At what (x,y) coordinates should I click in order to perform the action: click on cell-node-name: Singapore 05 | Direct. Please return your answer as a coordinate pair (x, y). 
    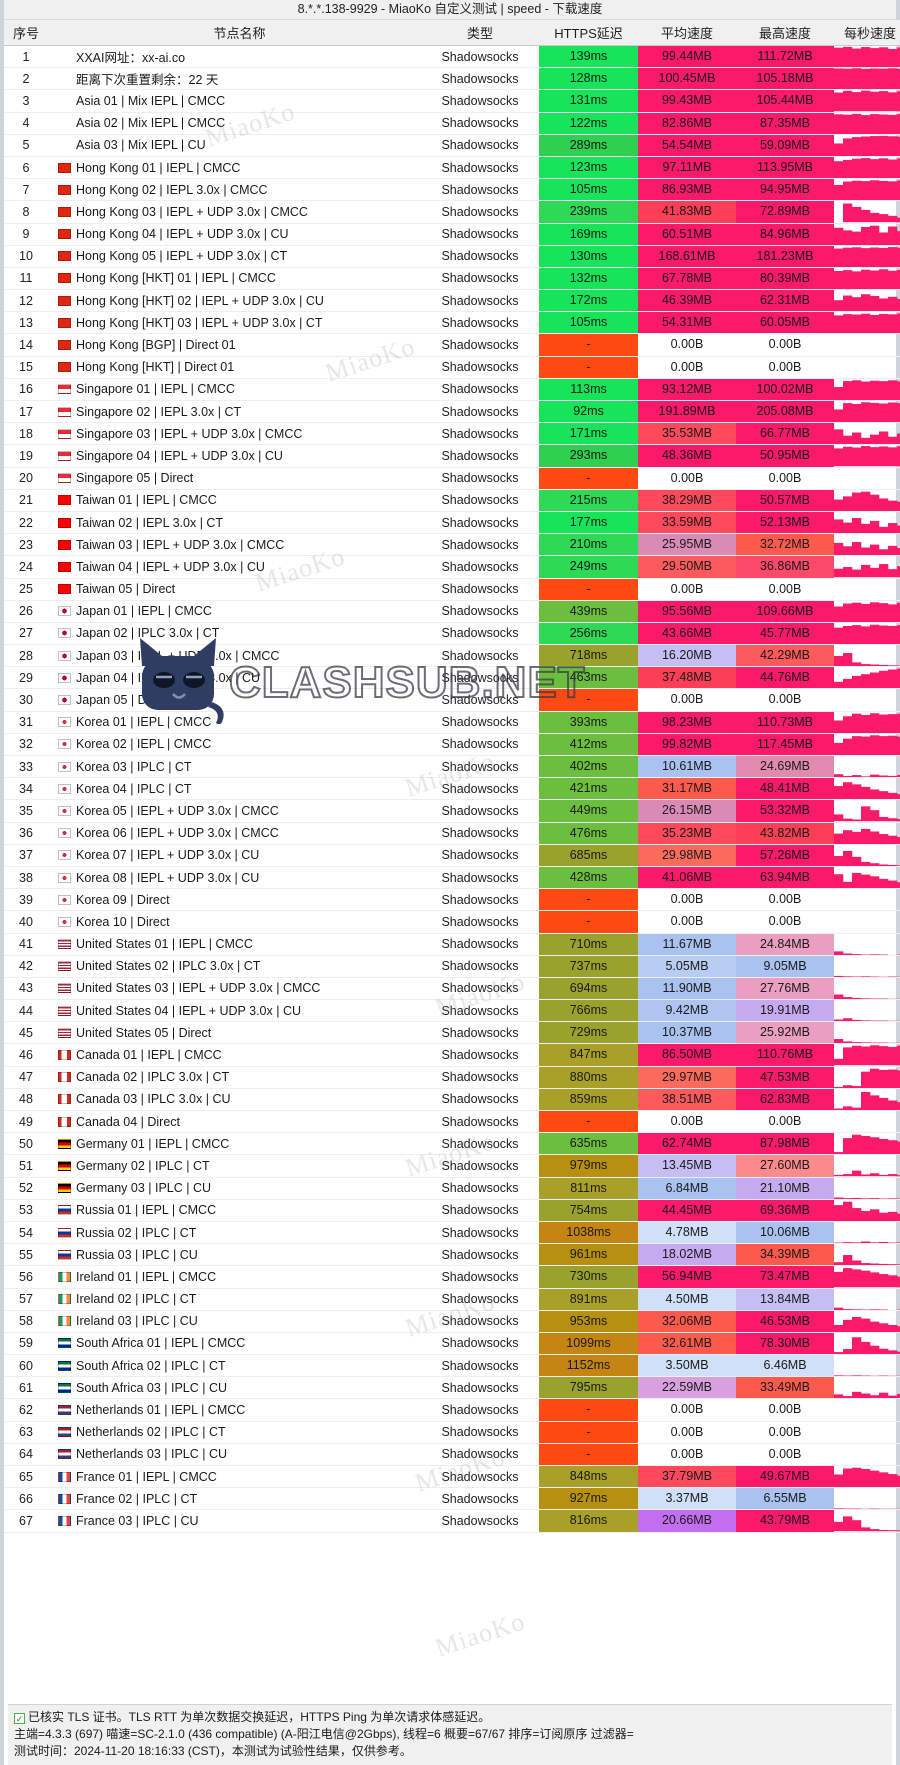
    Looking at the image, I should click on (234, 478).